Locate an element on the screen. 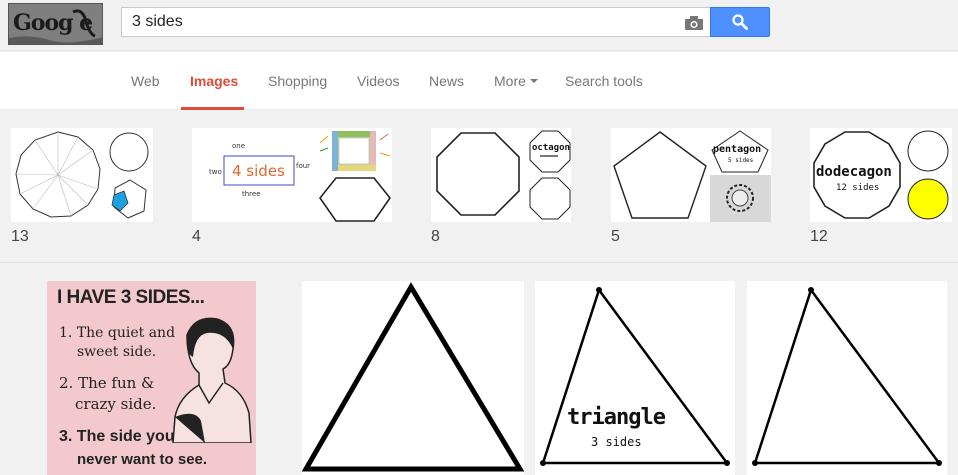 This screenshot has width=958, height=475. thumb-label-4-sides: 4 sides is located at coordinates (258, 171).